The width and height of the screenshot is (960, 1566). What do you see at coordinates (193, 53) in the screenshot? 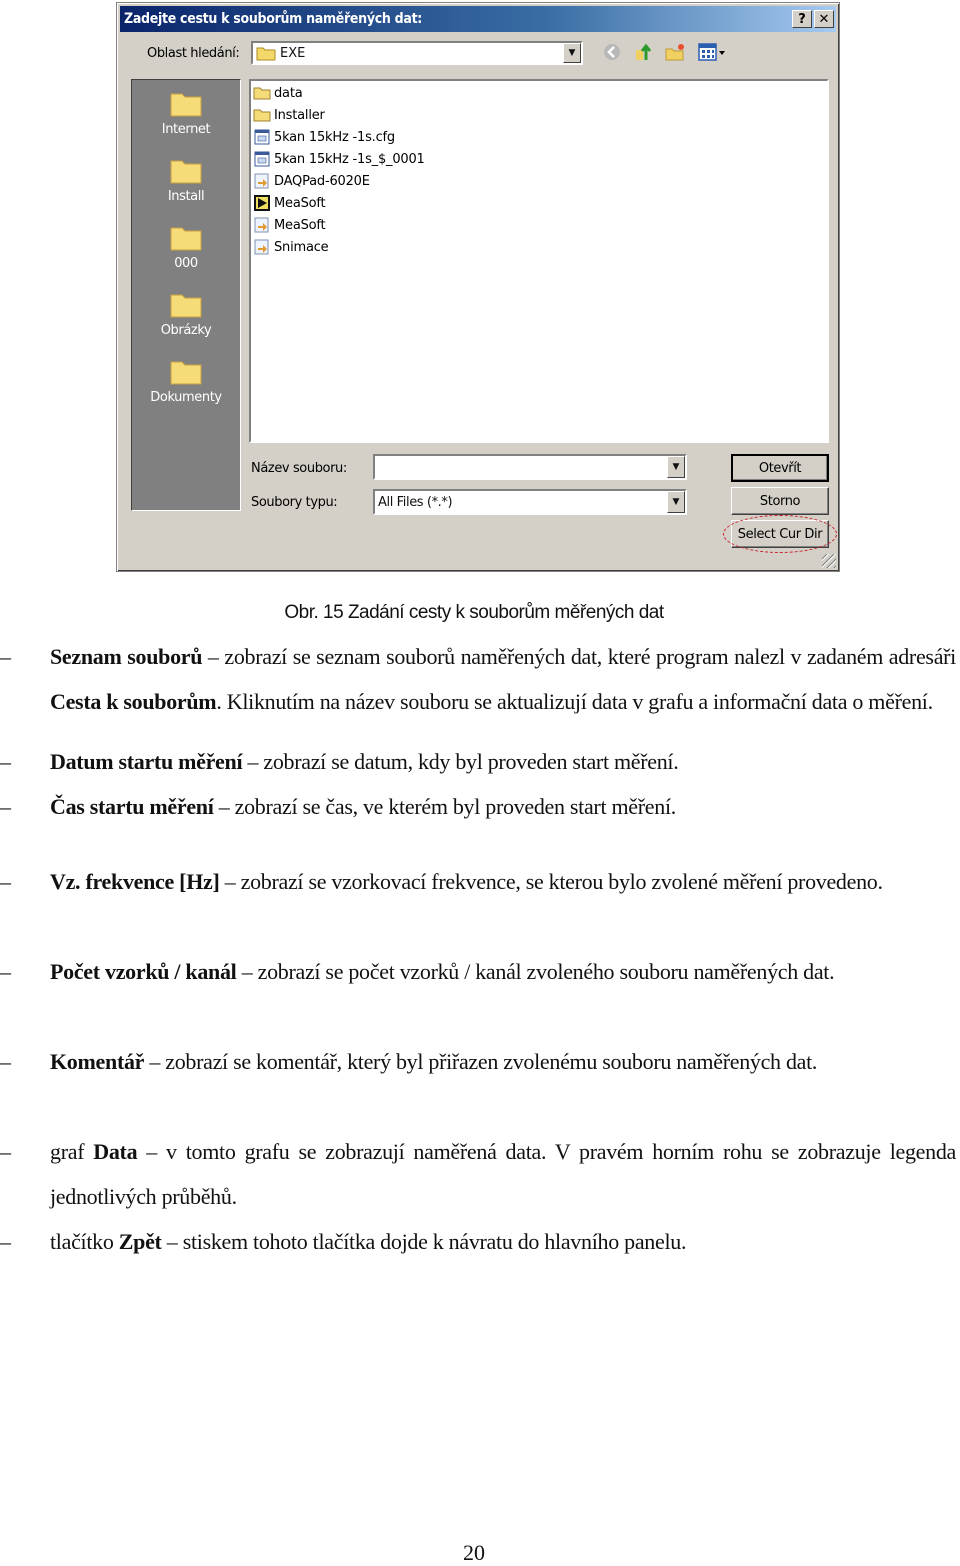
I see `look-in-label: Oblast hledání:` at bounding box center [193, 53].